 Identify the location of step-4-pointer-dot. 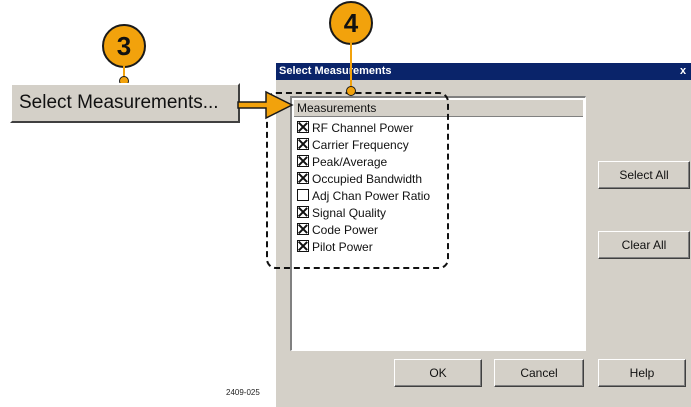
(351, 91).